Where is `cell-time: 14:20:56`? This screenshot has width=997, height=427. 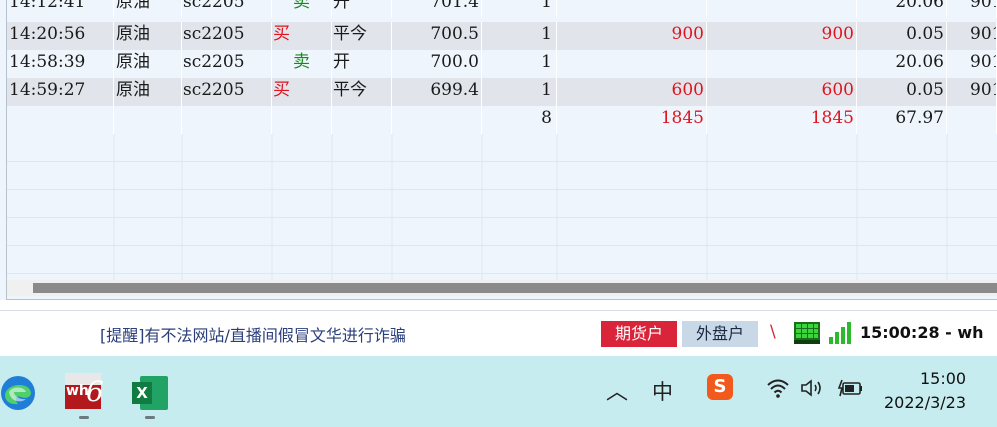 cell-time: 14:20:56 is located at coordinates (60, 36).